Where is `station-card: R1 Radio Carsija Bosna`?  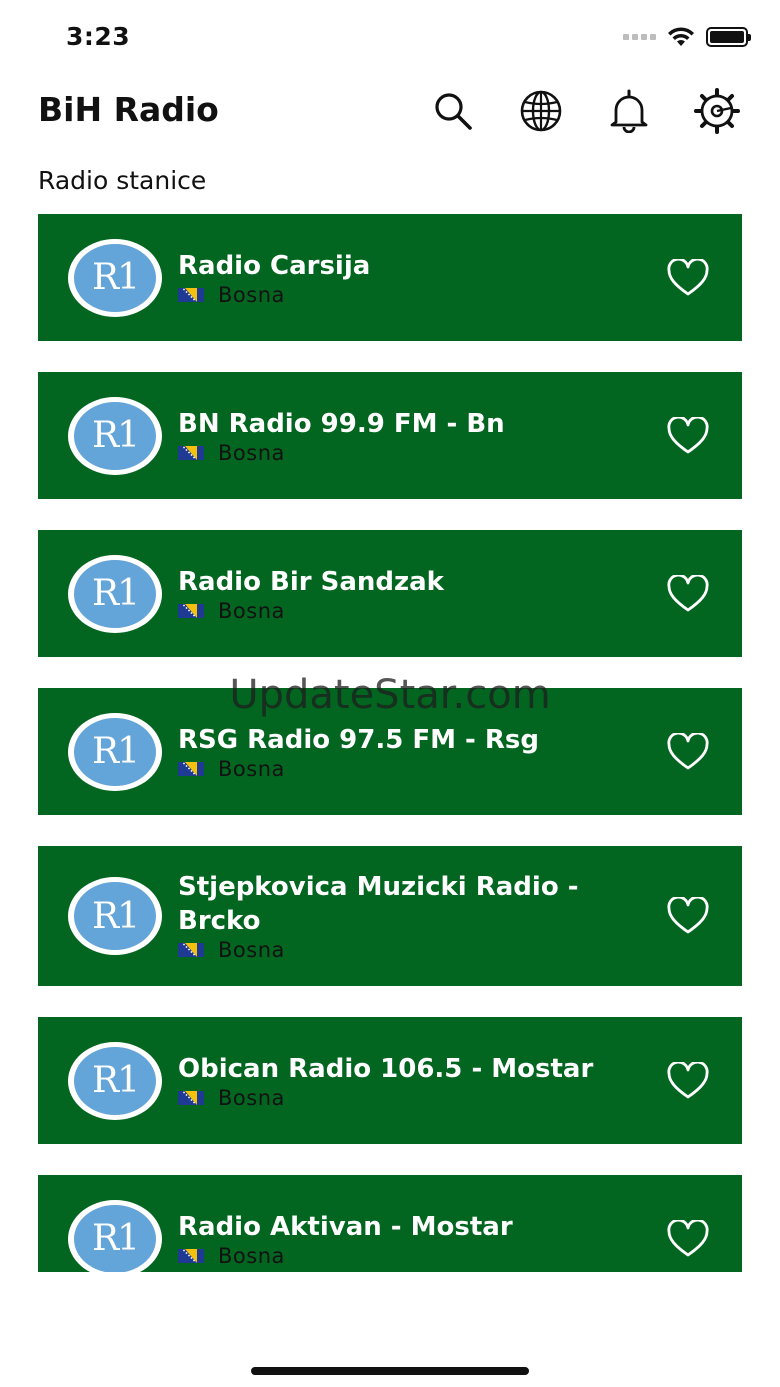
station-card: R1 Radio Carsija Bosna is located at coordinates (390, 277).